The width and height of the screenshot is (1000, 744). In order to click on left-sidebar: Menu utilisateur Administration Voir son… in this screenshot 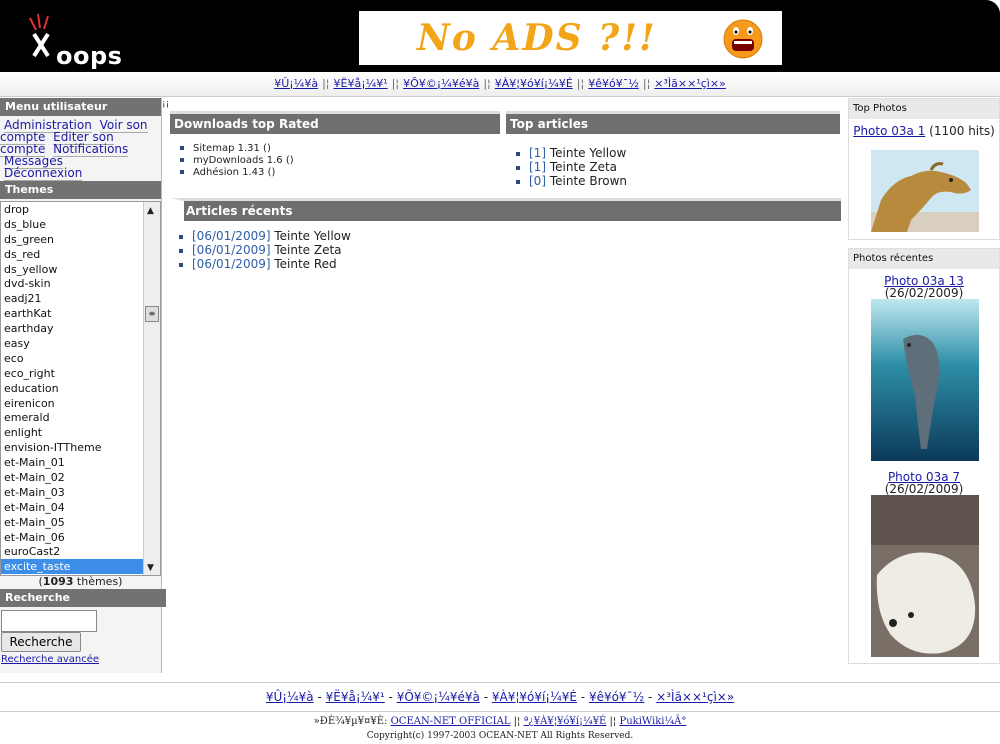, I will do `click(83, 385)`.